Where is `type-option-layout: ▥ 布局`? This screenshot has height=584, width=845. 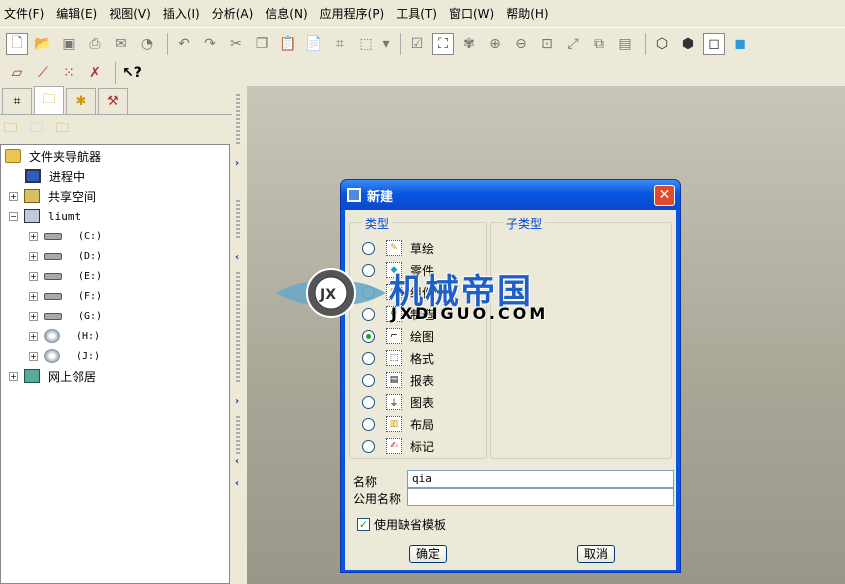
type-option-layout: ▥ 布局 is located at coordinates (398, 424).